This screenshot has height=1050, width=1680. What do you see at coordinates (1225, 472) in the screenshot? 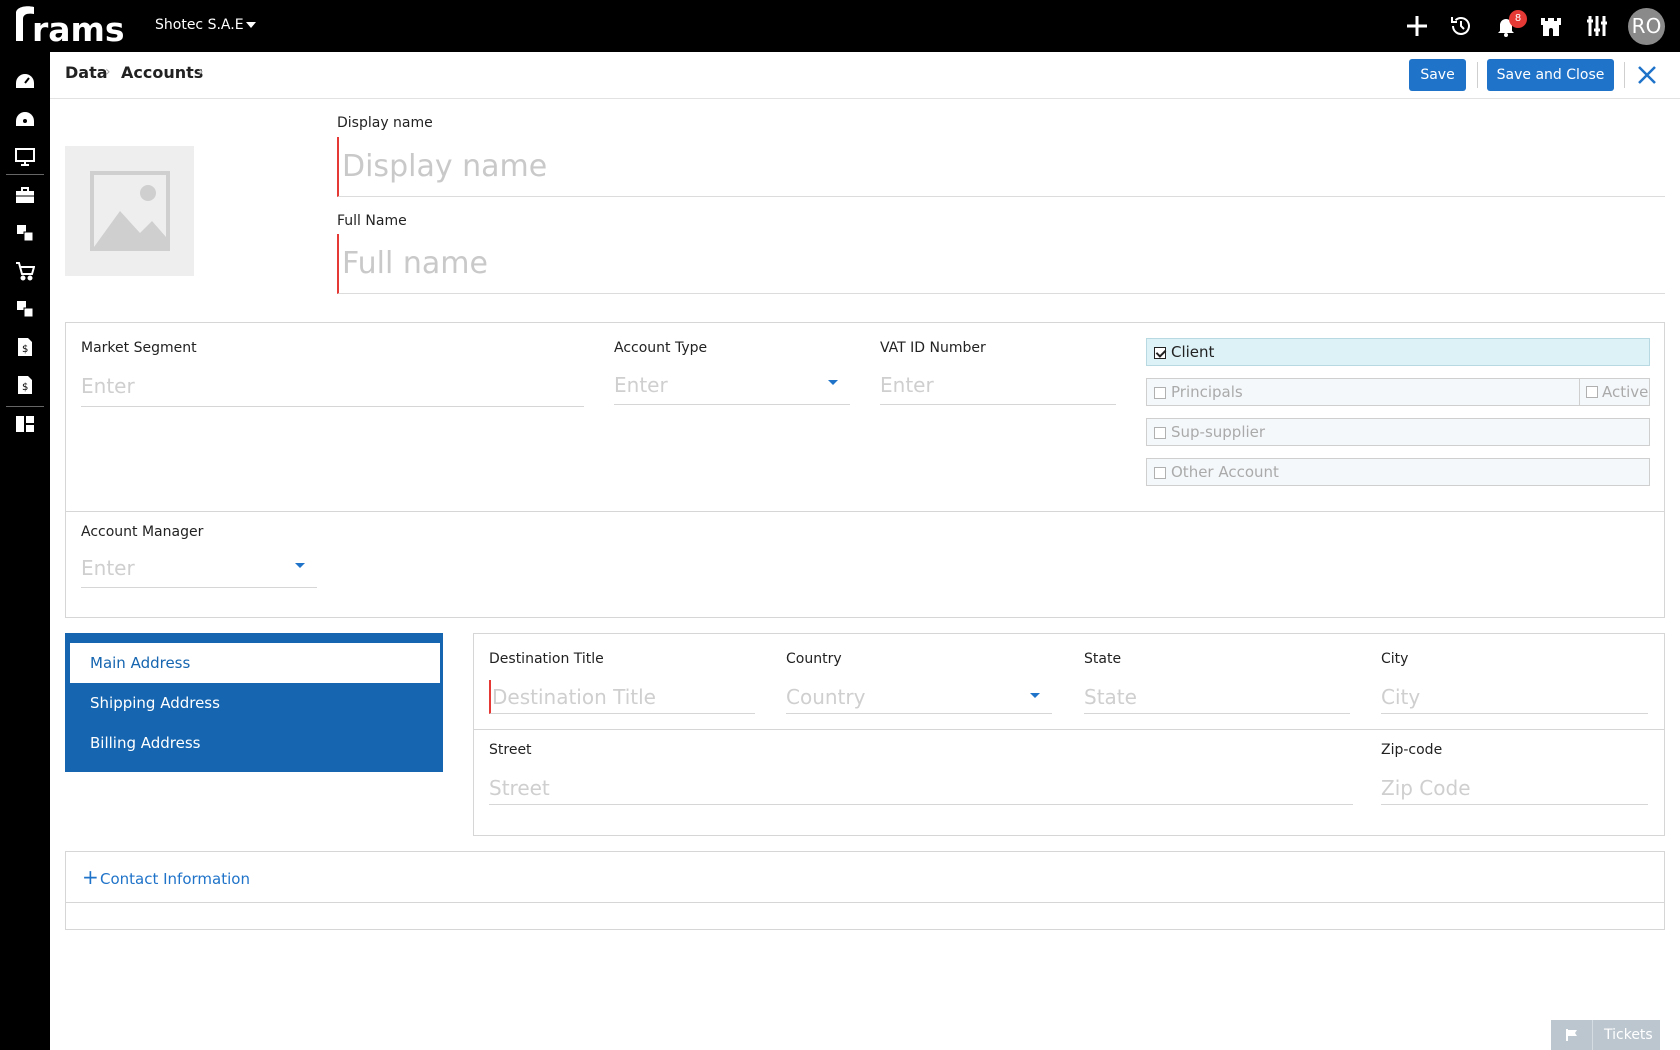
I see `other-account-label: Other Account` at bounding box center [1225, 472].